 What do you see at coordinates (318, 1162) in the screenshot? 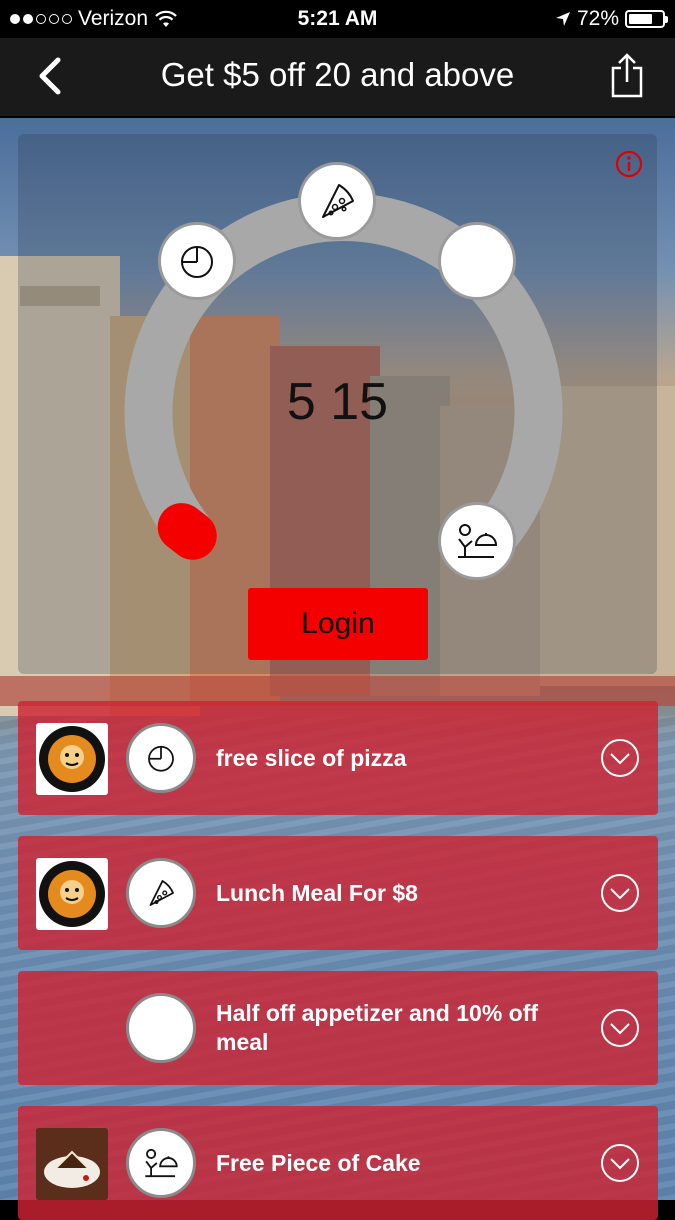
I see `reward-title: Free Piece of Cake` at bounding box center [318, 1162].